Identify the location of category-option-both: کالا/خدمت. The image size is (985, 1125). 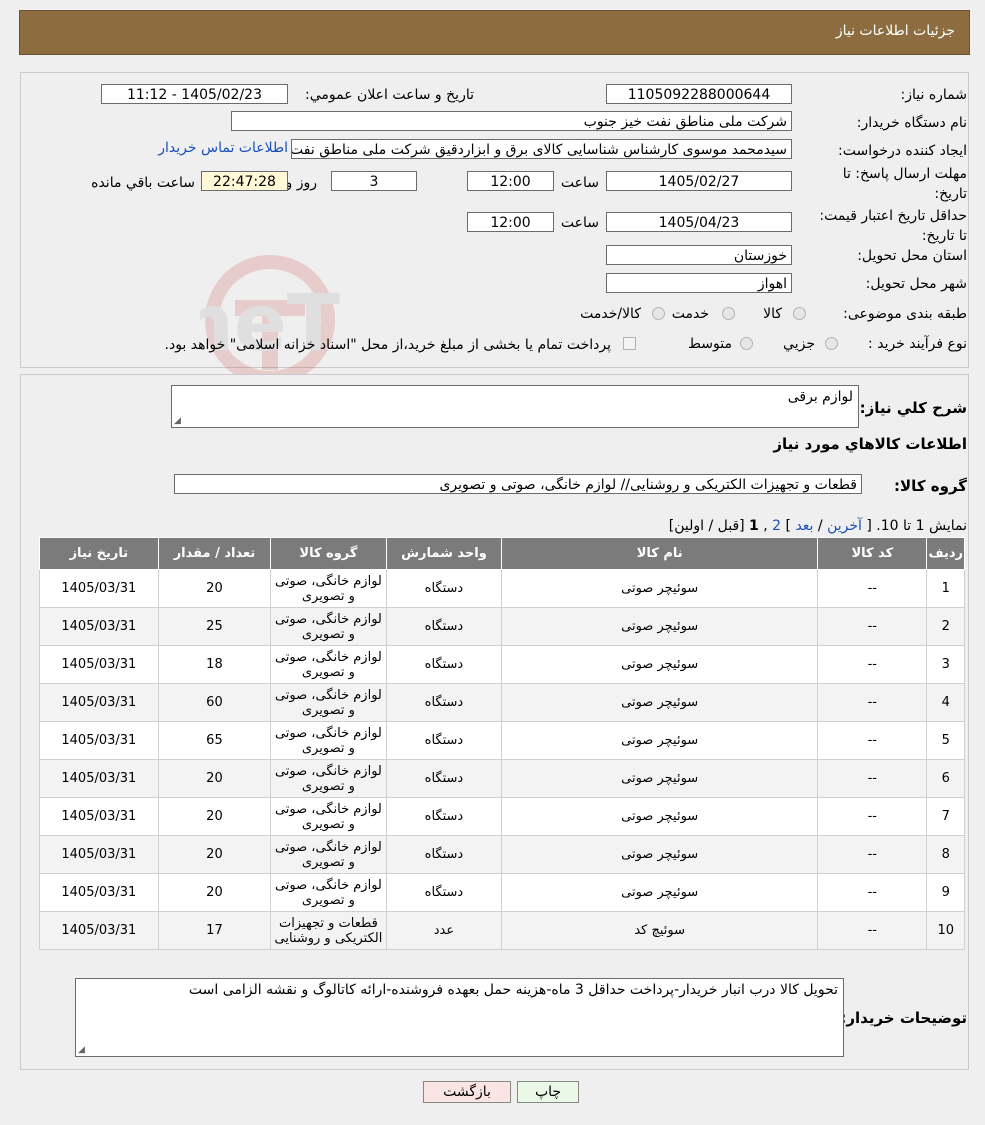
(610, 314).